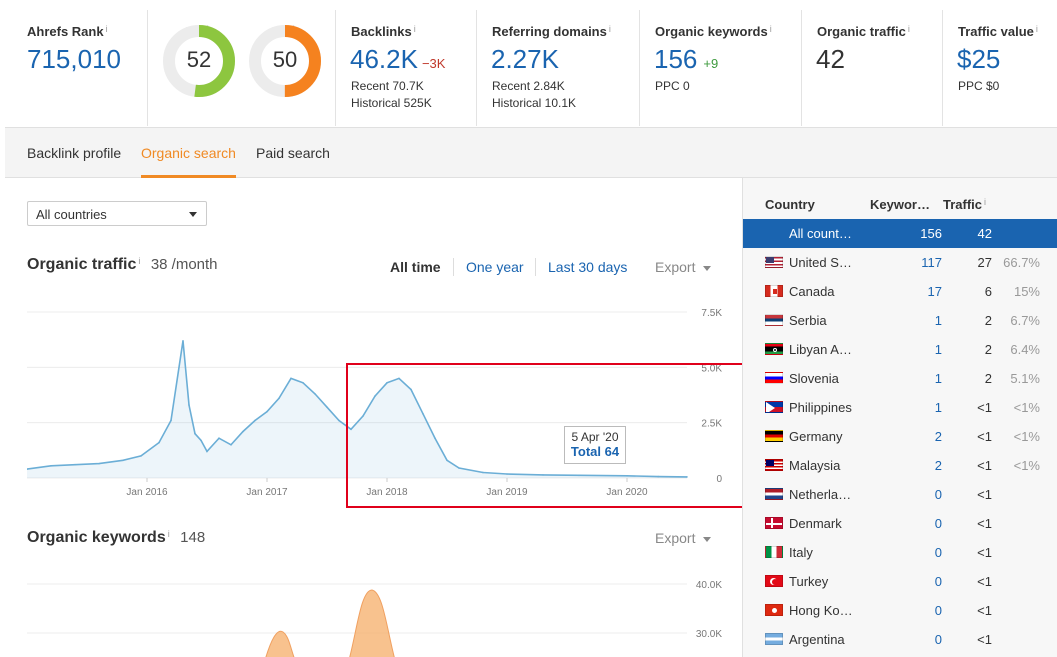 This screenshot has width=1057, height=657. Describe the element at coordinates (372, 623) in the screenshot. I see `keywords-peak` at that location.